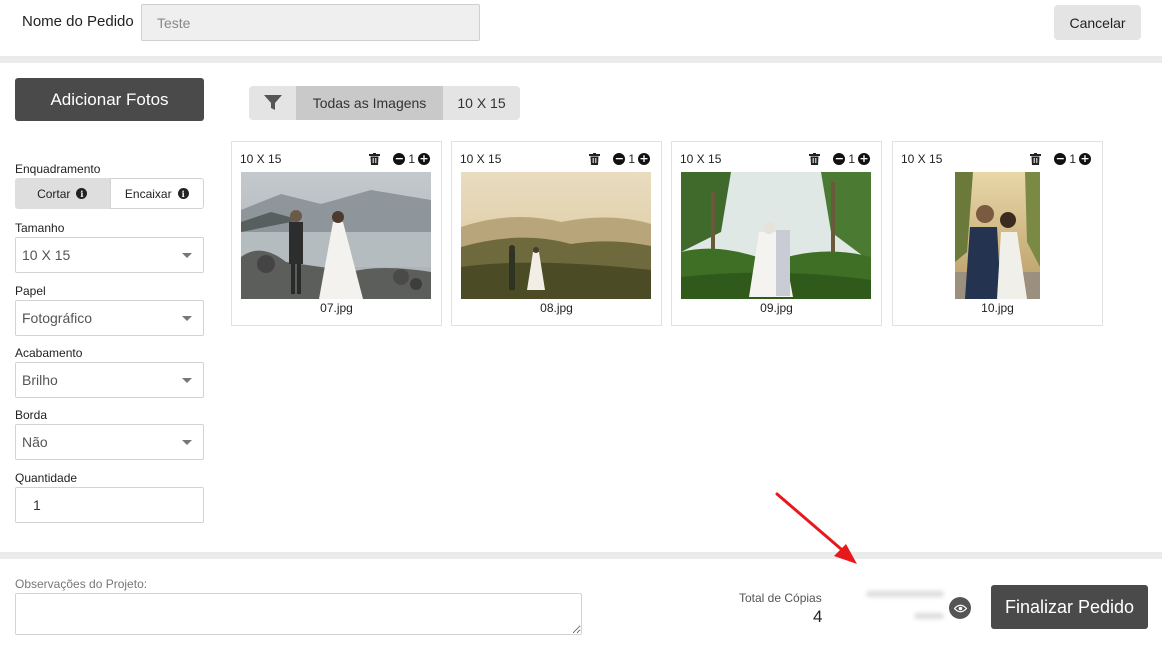 This screenshot has height=651, width=1162. I want to click on show-price-button, so click(960, 608).